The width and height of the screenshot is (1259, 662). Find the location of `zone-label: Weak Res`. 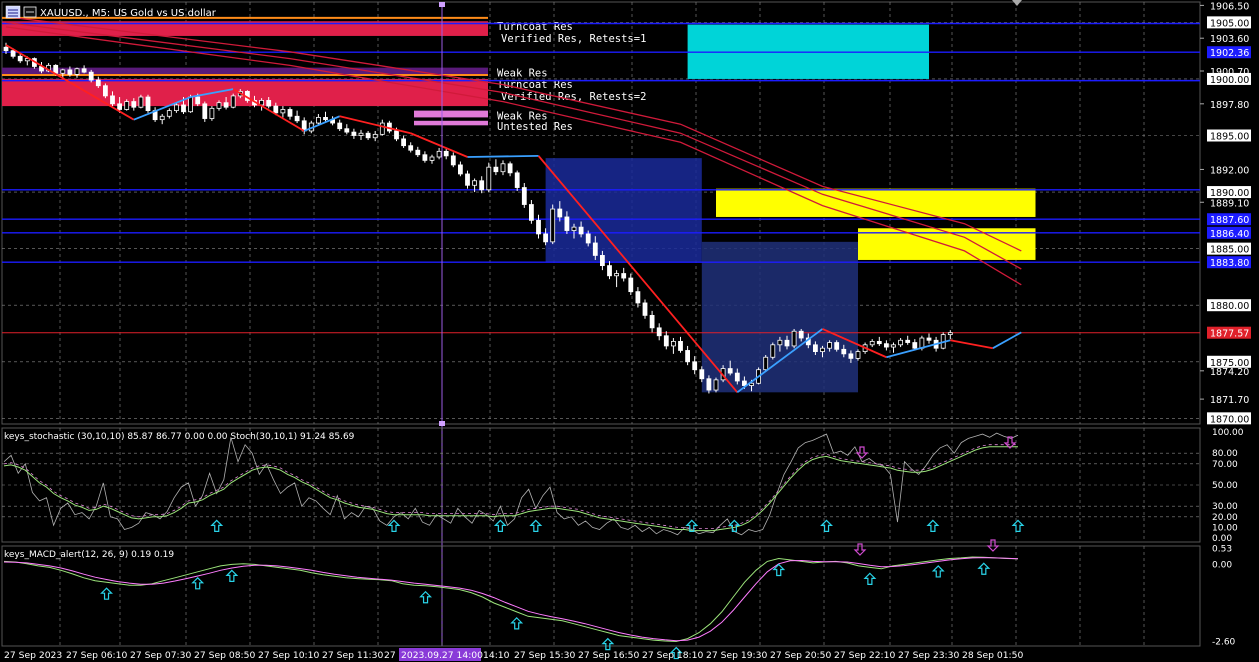

zone-label: Weak Res is located at coordinates (522, 74).